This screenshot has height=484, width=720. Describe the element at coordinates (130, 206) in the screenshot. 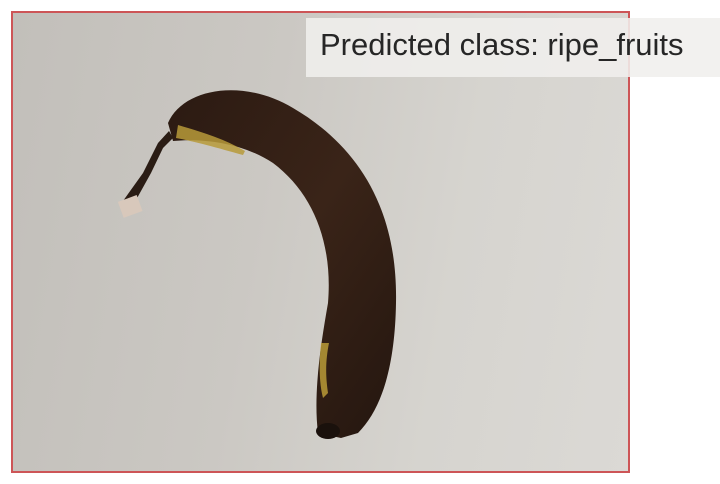

I see `stem-tip` at that location.